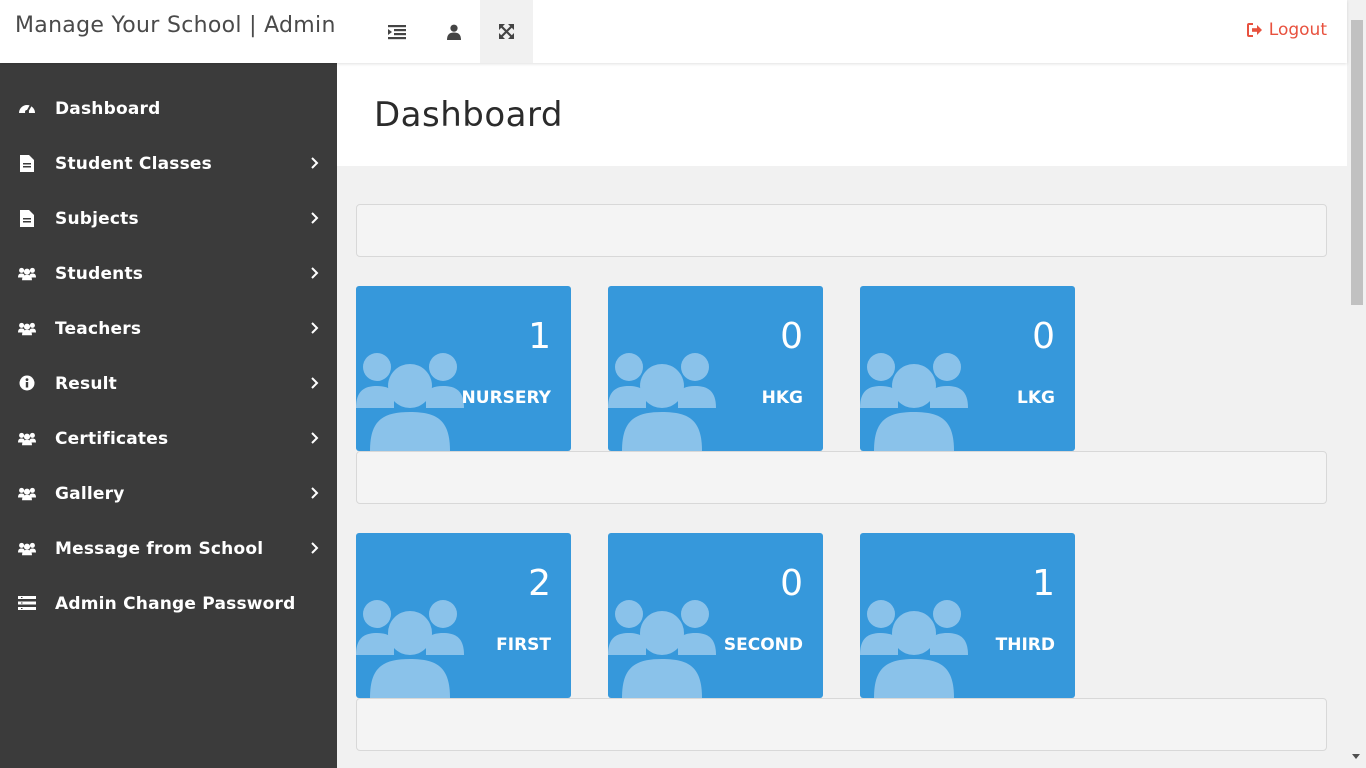  I want to click on sidebar-toggle-button, so click(396, 31).